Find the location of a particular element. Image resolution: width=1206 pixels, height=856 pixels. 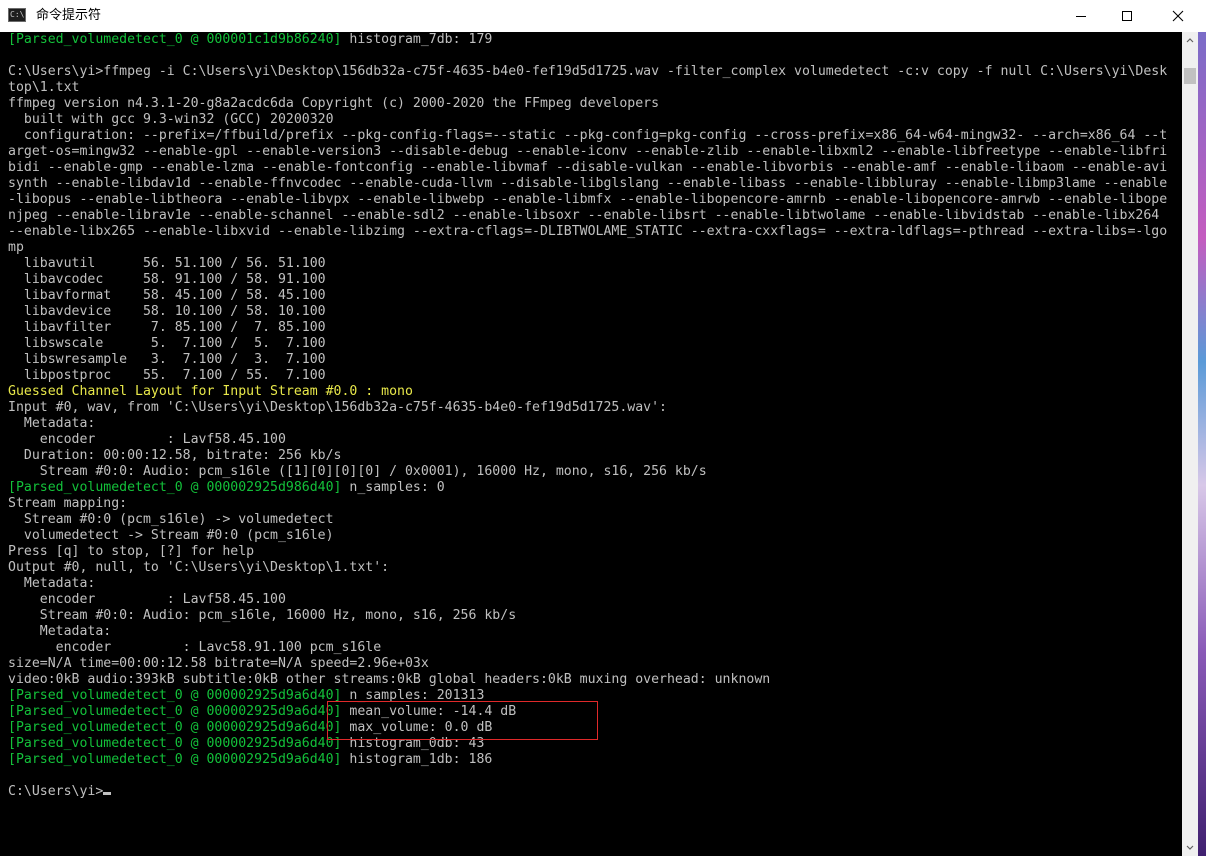

text-cursor is located at coordinates (107, 793).